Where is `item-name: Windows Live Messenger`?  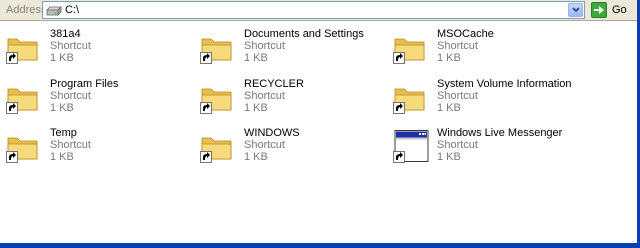
item-name: Windows Live Messenger is located at coordinates (500, 133).